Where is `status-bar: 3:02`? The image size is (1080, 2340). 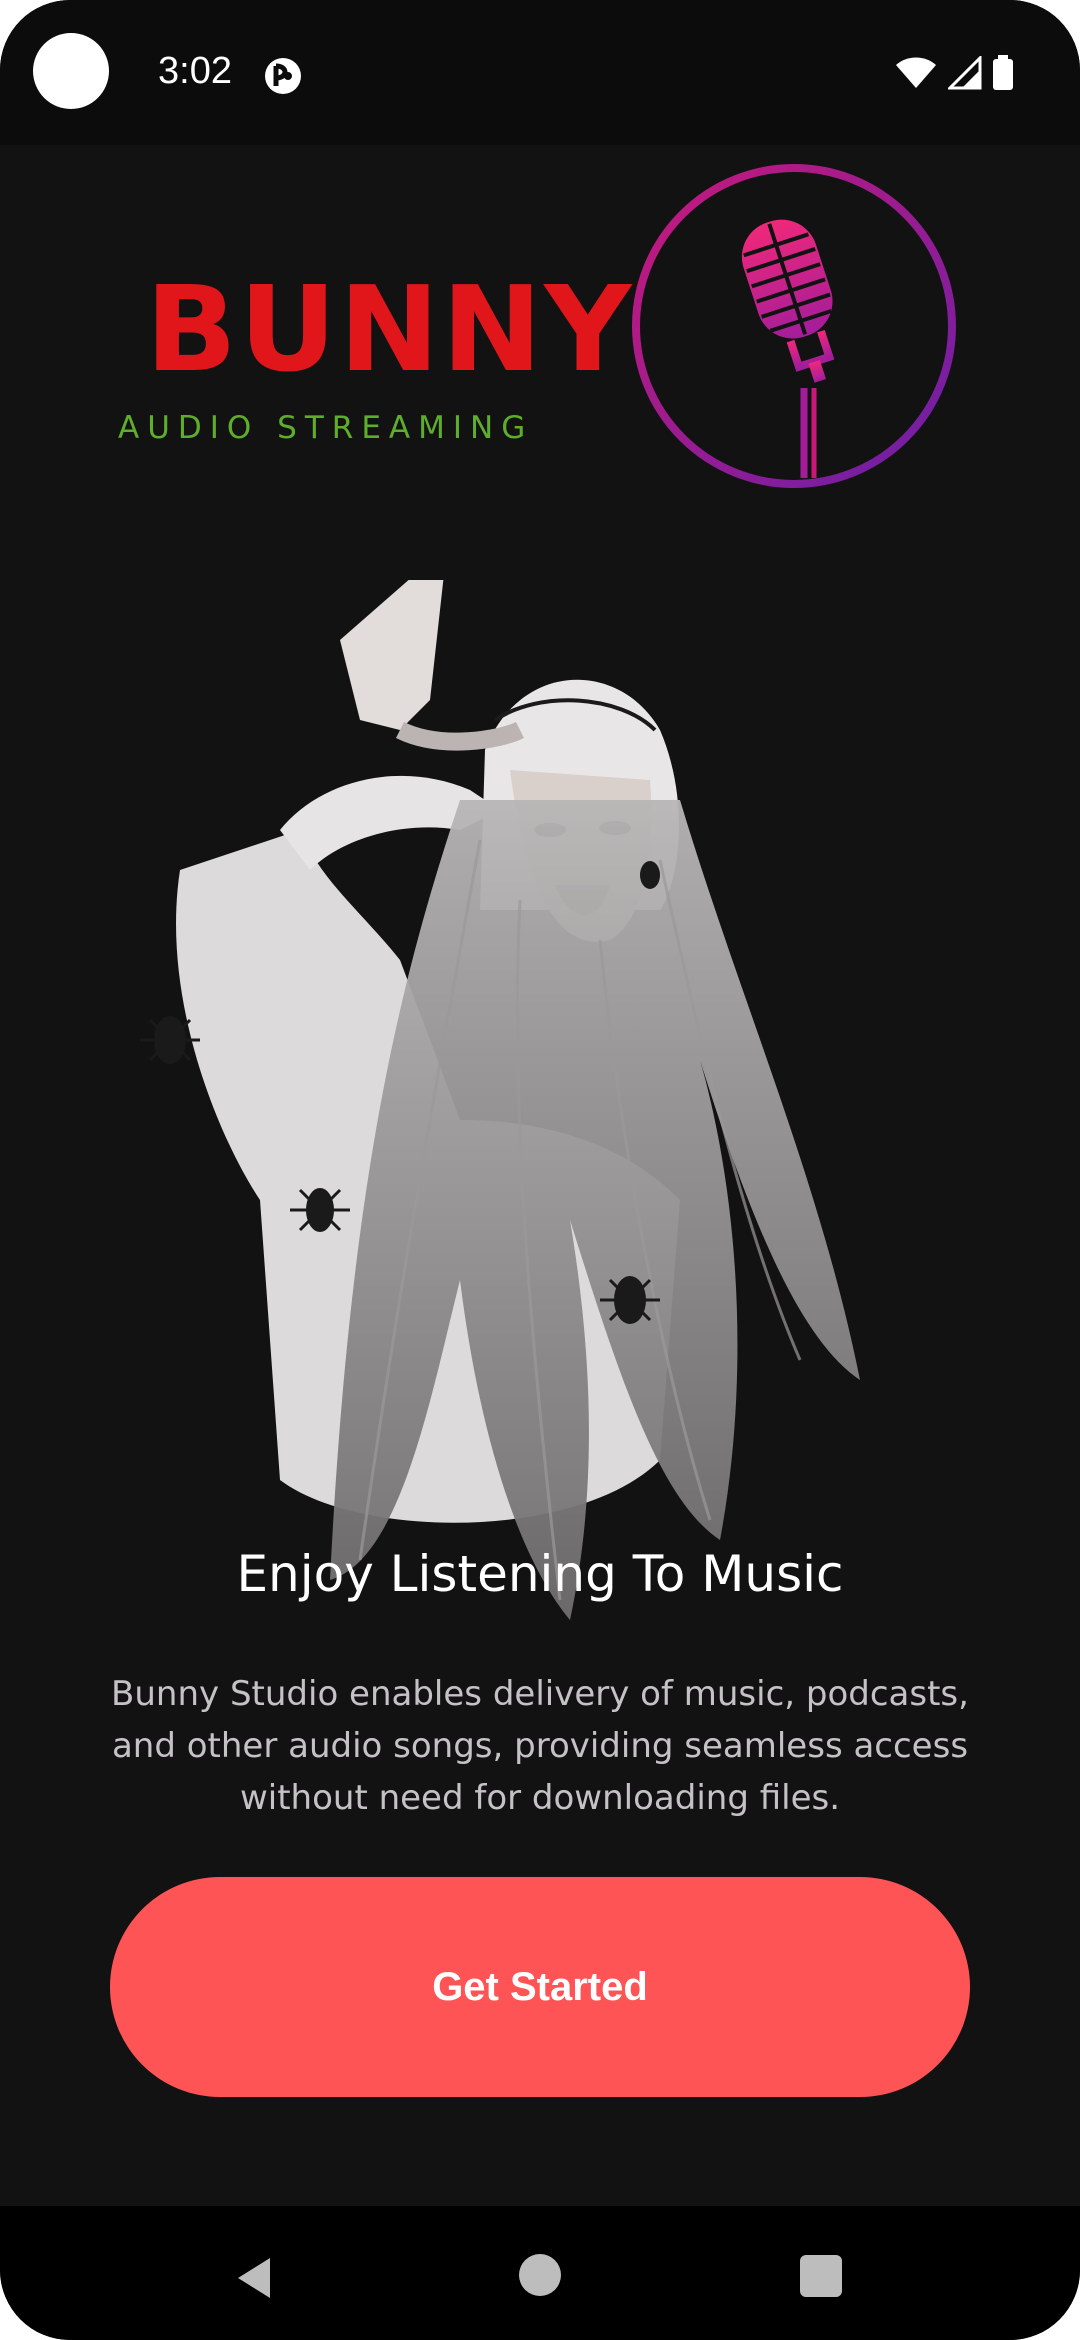 status-bar: 3:02 is located at coordinates (540, 72).